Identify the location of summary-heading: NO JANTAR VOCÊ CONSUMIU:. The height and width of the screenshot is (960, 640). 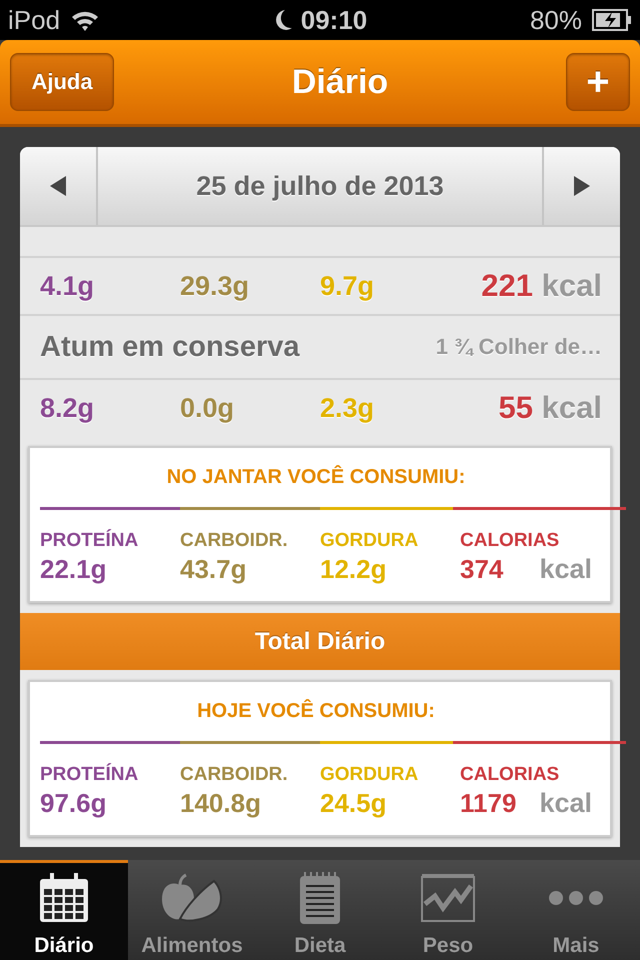
(316, 477).